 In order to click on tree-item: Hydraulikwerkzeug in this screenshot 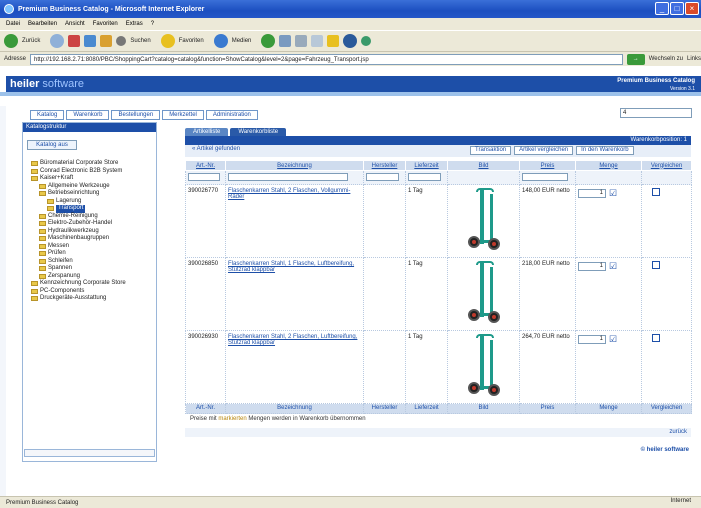, I will do `click(93, 232)`.